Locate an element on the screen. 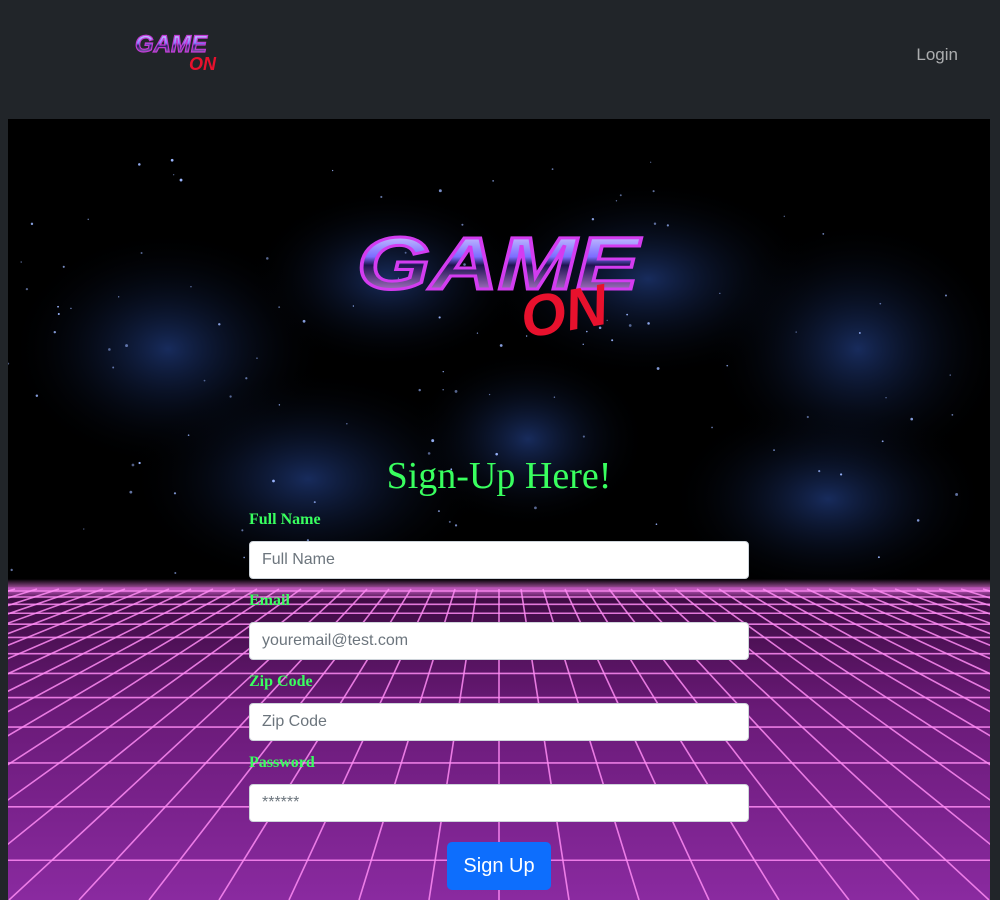 This screenshot has width=1000, height=900. zip-code-input is located at coordinates (499, 722).